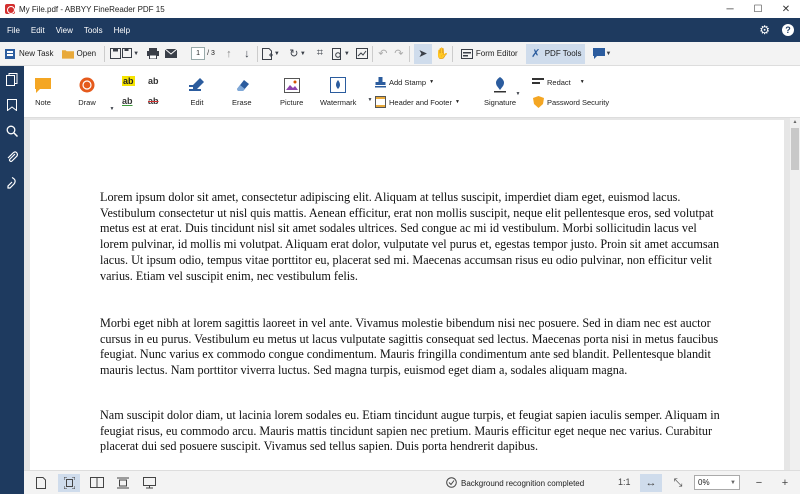 This screenshot has width=800, height=494. I want to click on signature-pen-icon, so click(12, 183).